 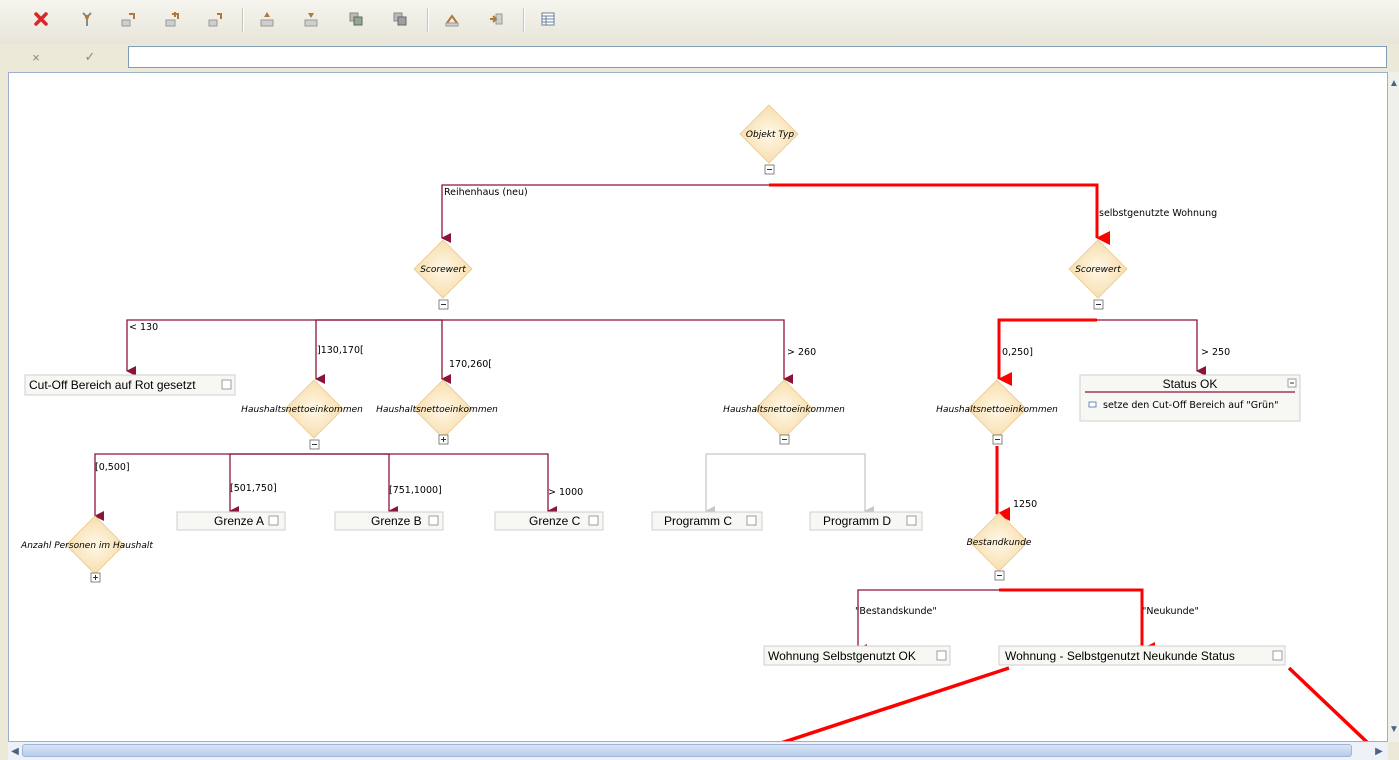 I want to click on box-wohnung-ok: Wohnung Selbstgenutzt OK, so click(x=857, y=655).